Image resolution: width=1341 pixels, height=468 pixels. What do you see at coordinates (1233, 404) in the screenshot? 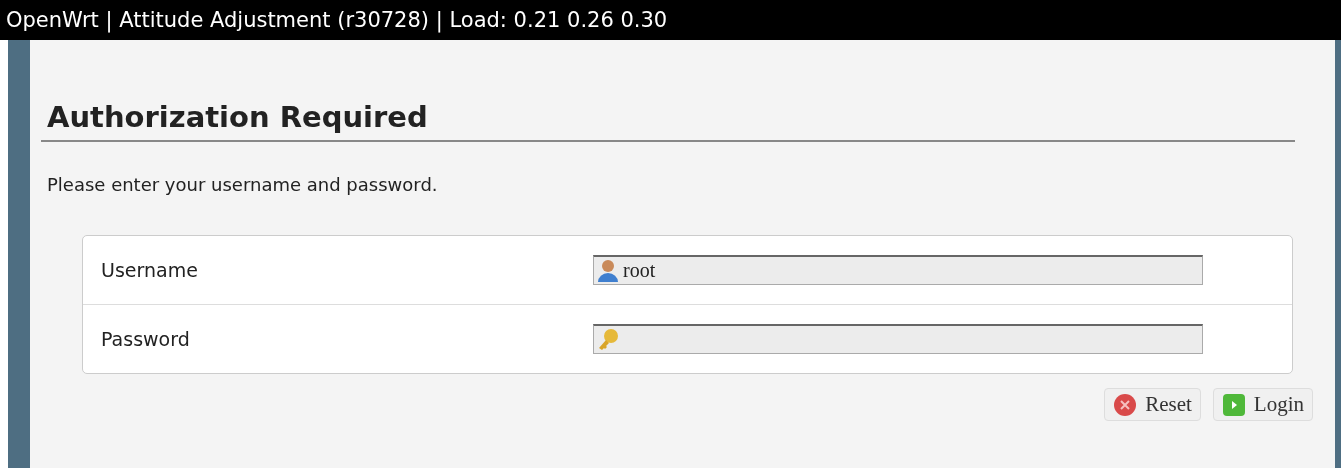
I see `play-icon` at bounding box center [1233, 404].